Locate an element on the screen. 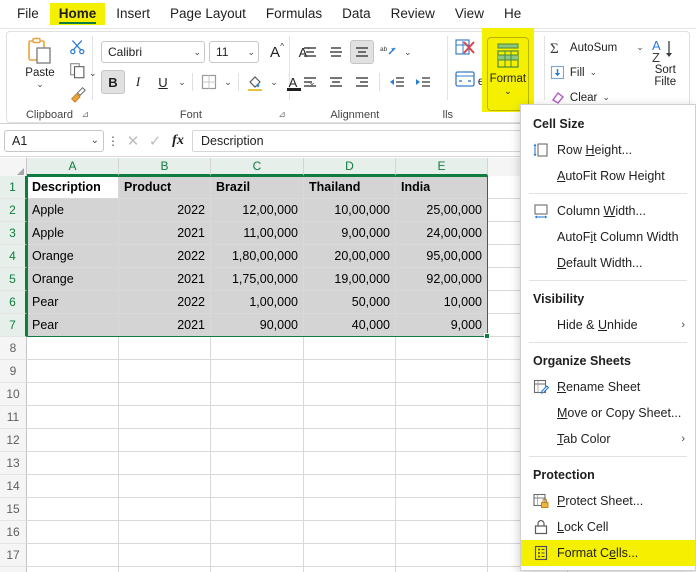 The height and width of the screenshot is (572, 696). menu-item-autofit-column-width: AutoFit Column Width is located at coordinates (608, 237).